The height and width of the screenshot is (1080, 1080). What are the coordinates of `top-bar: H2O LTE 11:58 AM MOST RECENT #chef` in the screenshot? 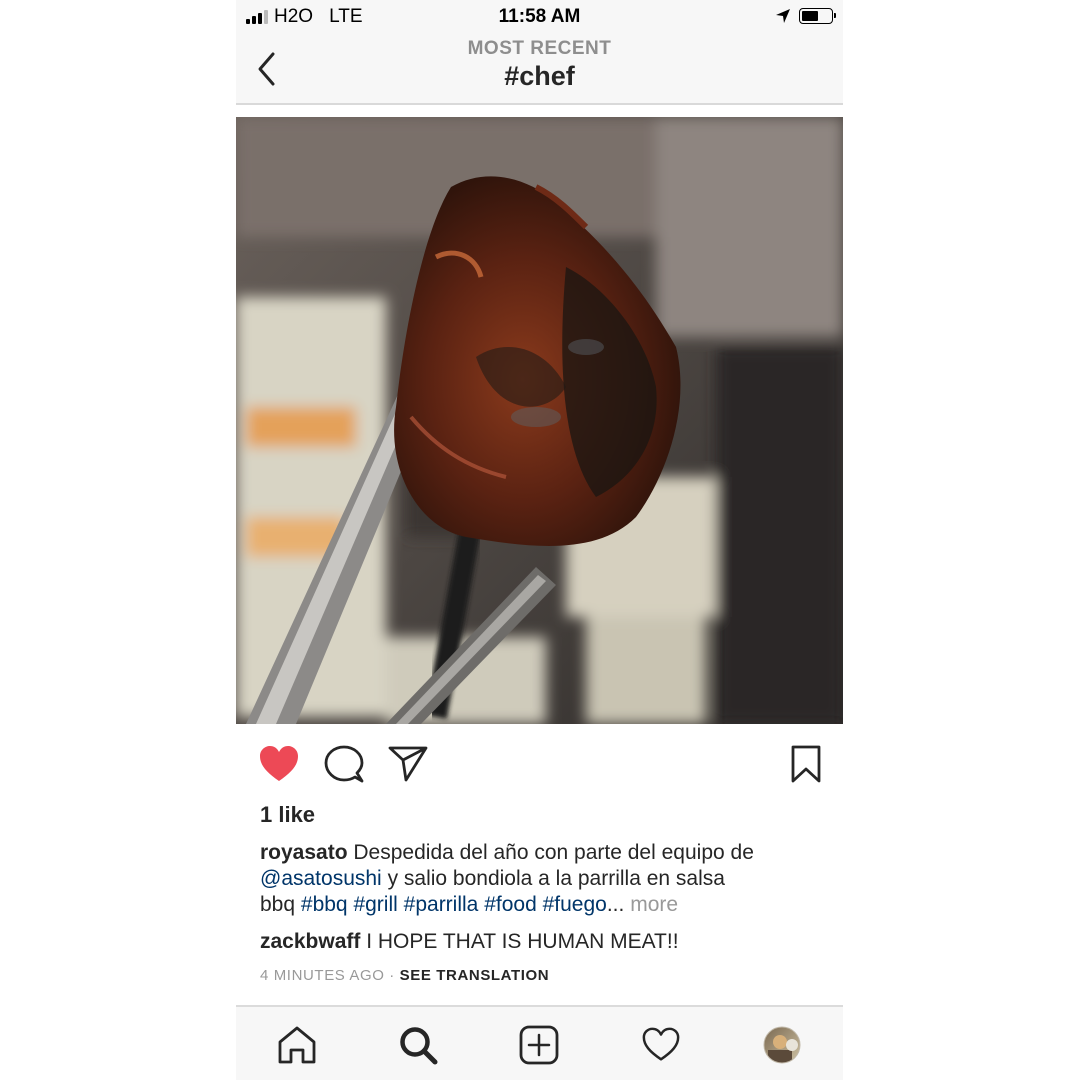 It's located at (539, 52).